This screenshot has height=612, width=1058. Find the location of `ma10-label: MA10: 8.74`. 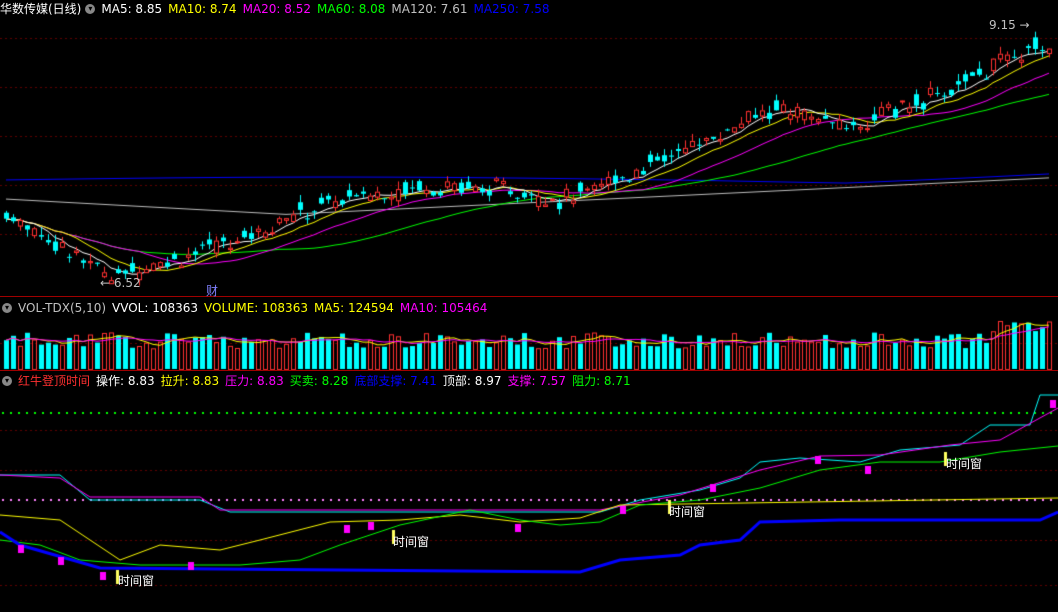

ma10-label: MA10: 8.74 is located at coordinates (202, 9).